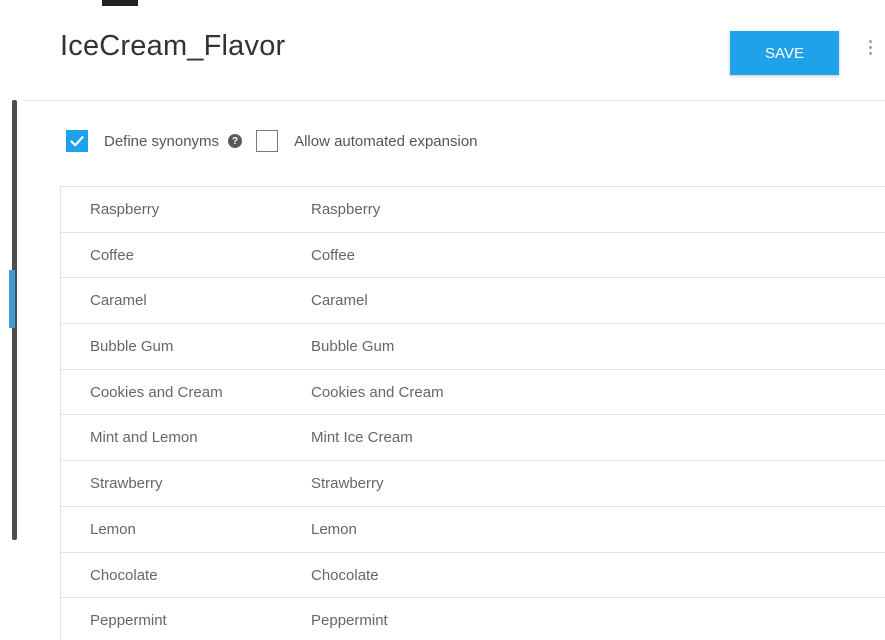  I want to click on entry-synonym: Bubble Gum, so click(352, 346).